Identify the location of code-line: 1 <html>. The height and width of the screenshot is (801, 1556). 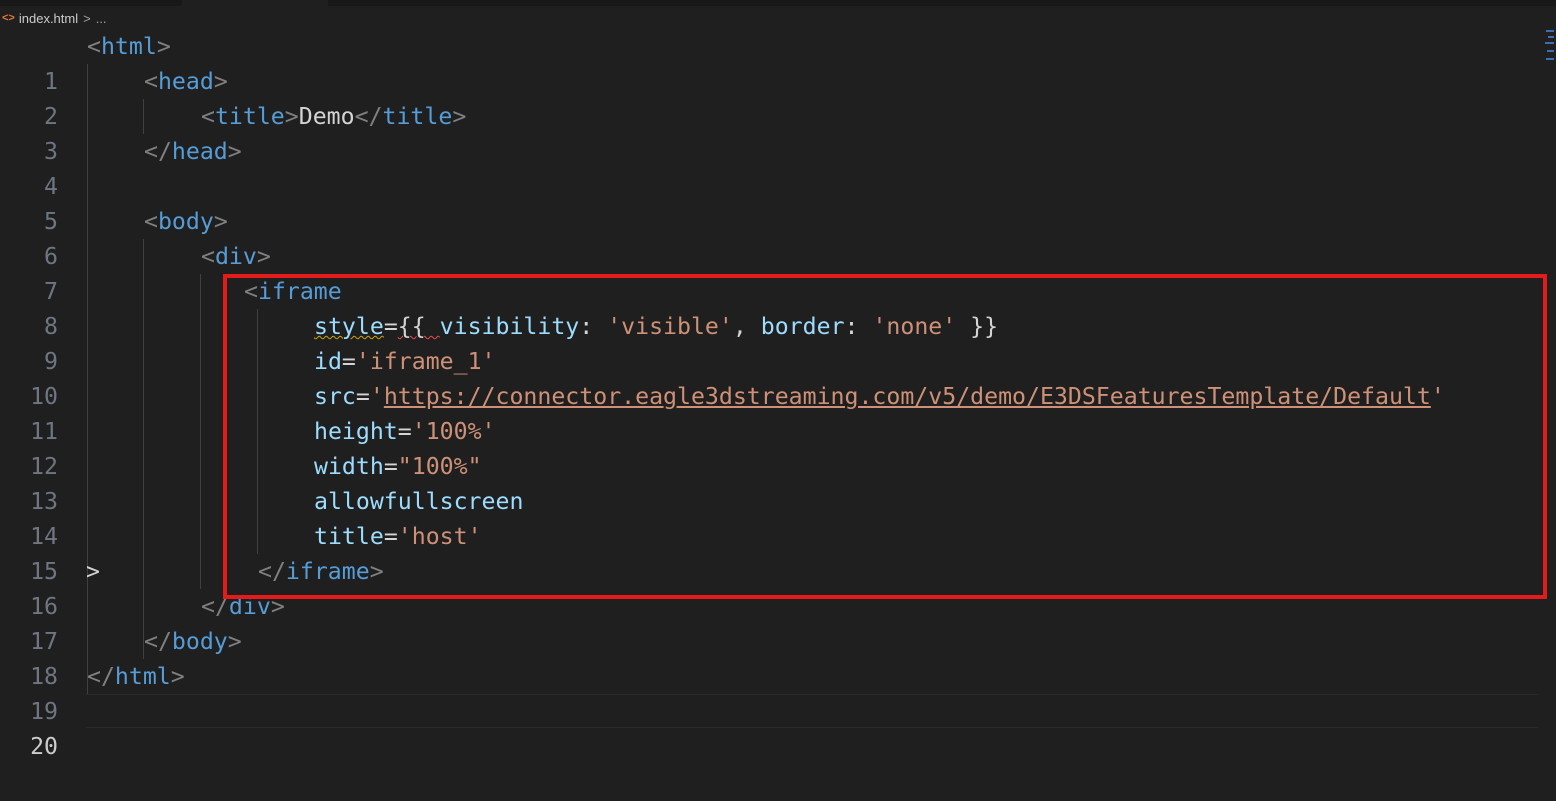
(770, 62).